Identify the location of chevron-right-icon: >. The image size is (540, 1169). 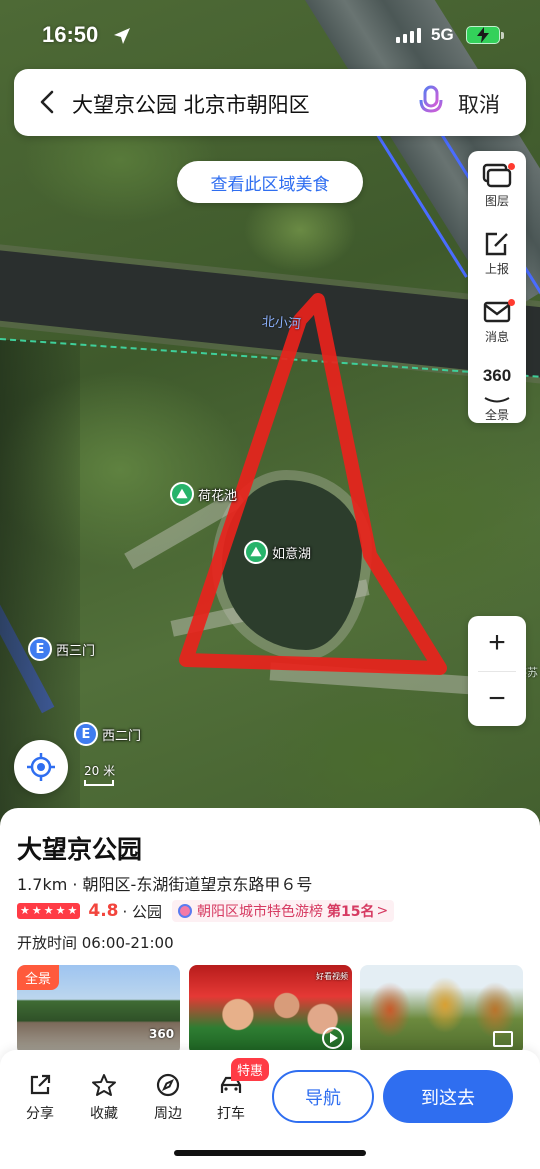
(382, 911).